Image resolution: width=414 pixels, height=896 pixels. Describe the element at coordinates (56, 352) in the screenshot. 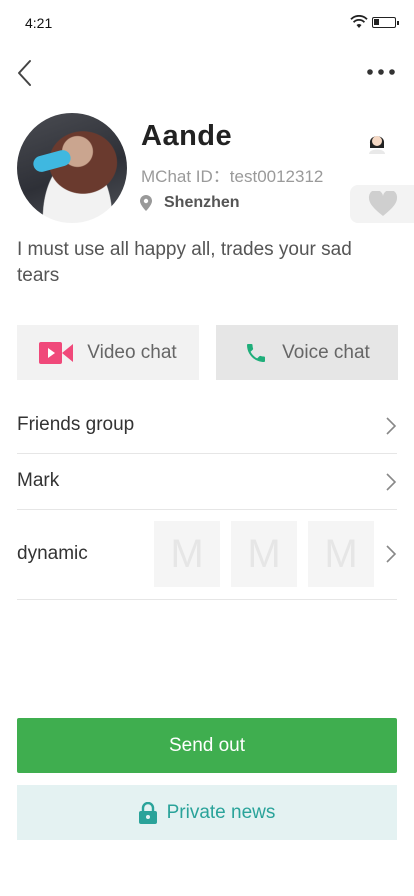

I see `video-camera-icon` at that location.